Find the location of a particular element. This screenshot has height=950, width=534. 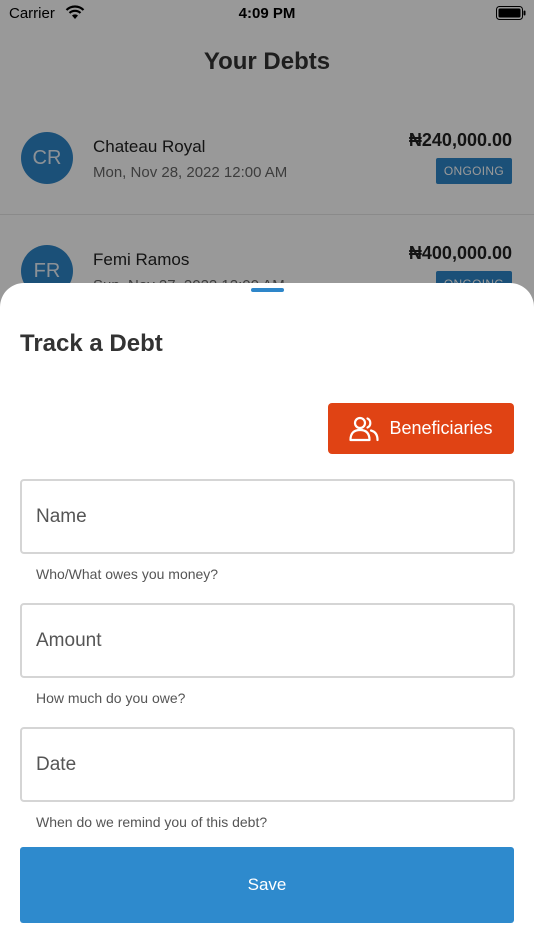

beneficiaries-label: Beneficiaries is located at coordinates (441, 428).